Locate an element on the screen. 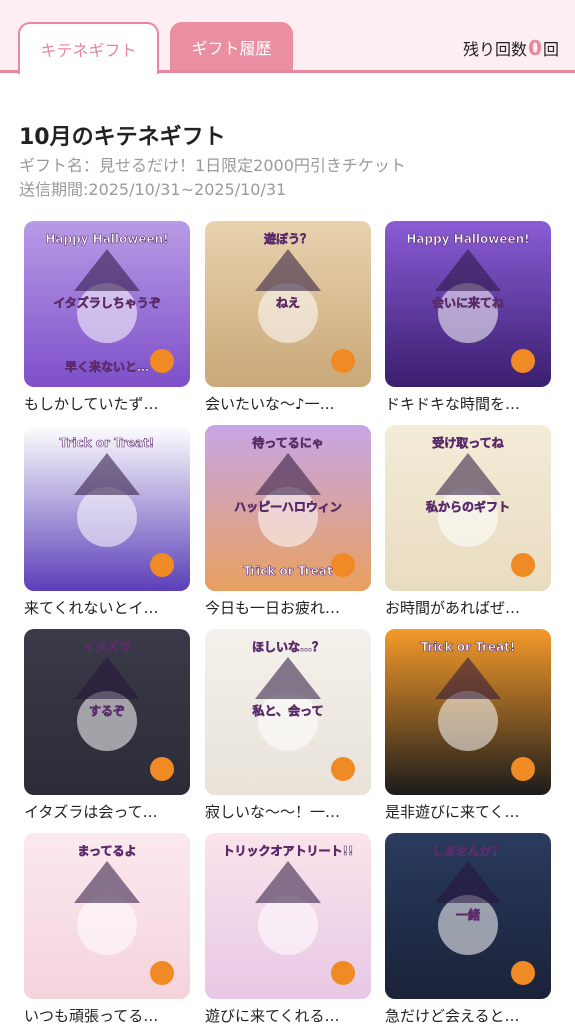 The image size is (575, 1024). page-title: 10月のキテネギフト is located at coordinates (122, 137).